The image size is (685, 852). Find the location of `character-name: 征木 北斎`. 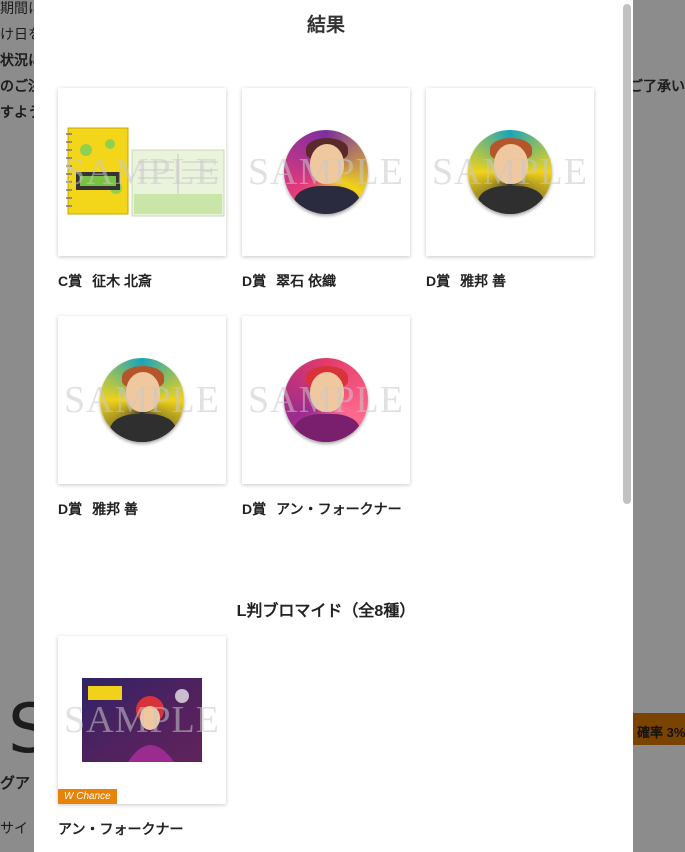

character-name: 征木 北斎 is located at coordinates (122, 281).